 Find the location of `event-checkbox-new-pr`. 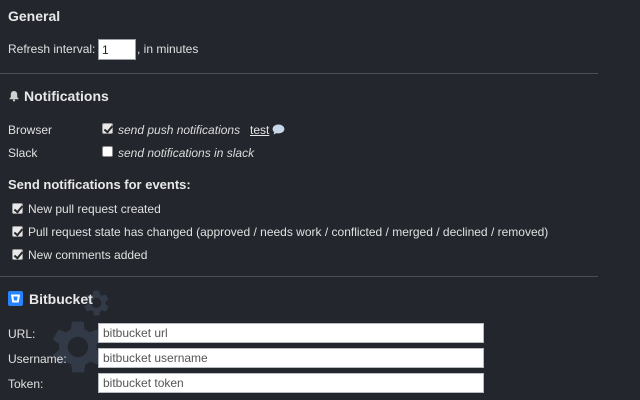

event-checkbox-new-pr is located at coordinates (17, 208).